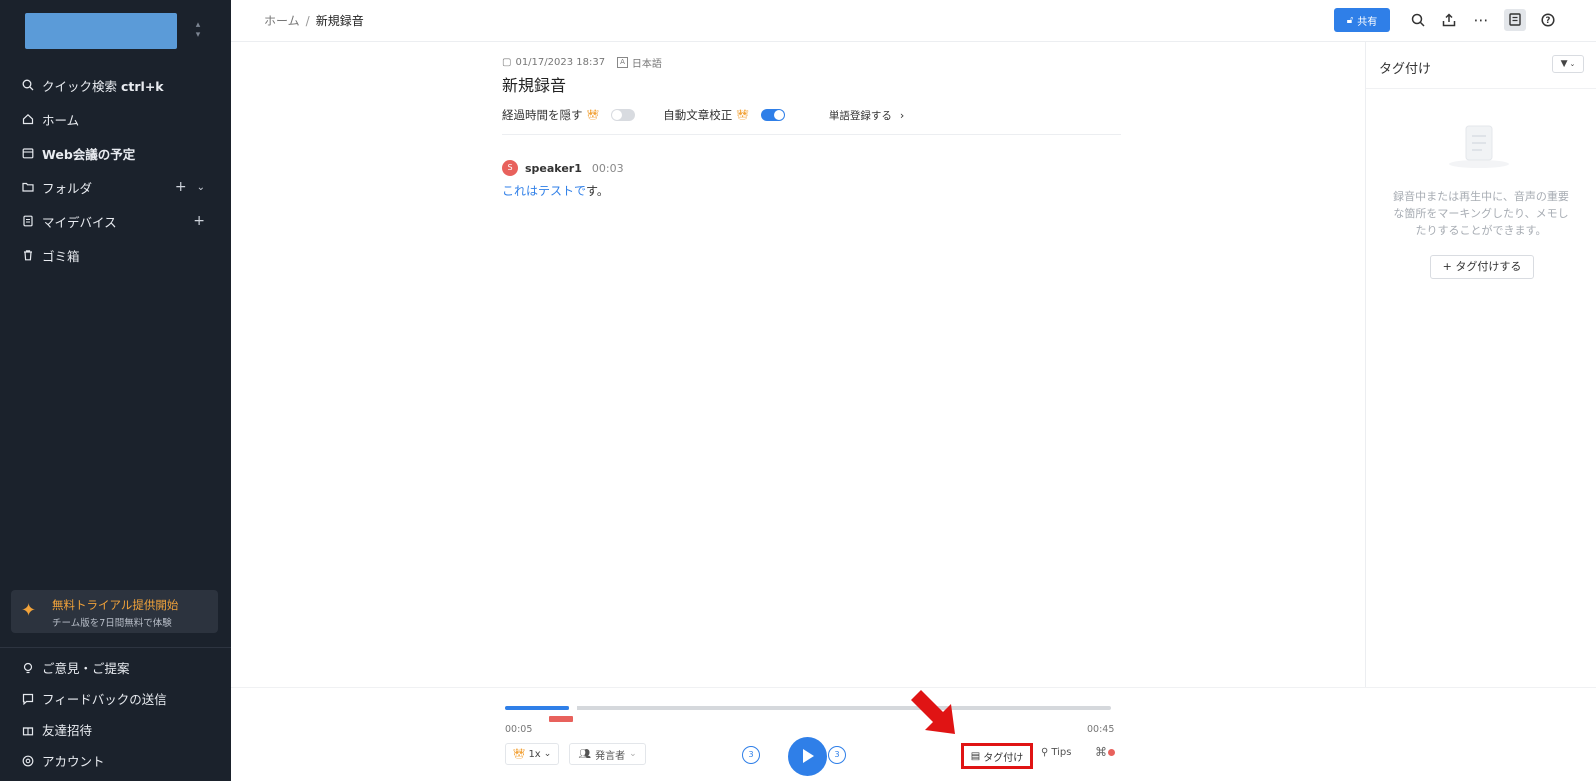  Describe the element at coordinates (772, 115) in the screenshot. I see `auto-correct-toggle` at that location.